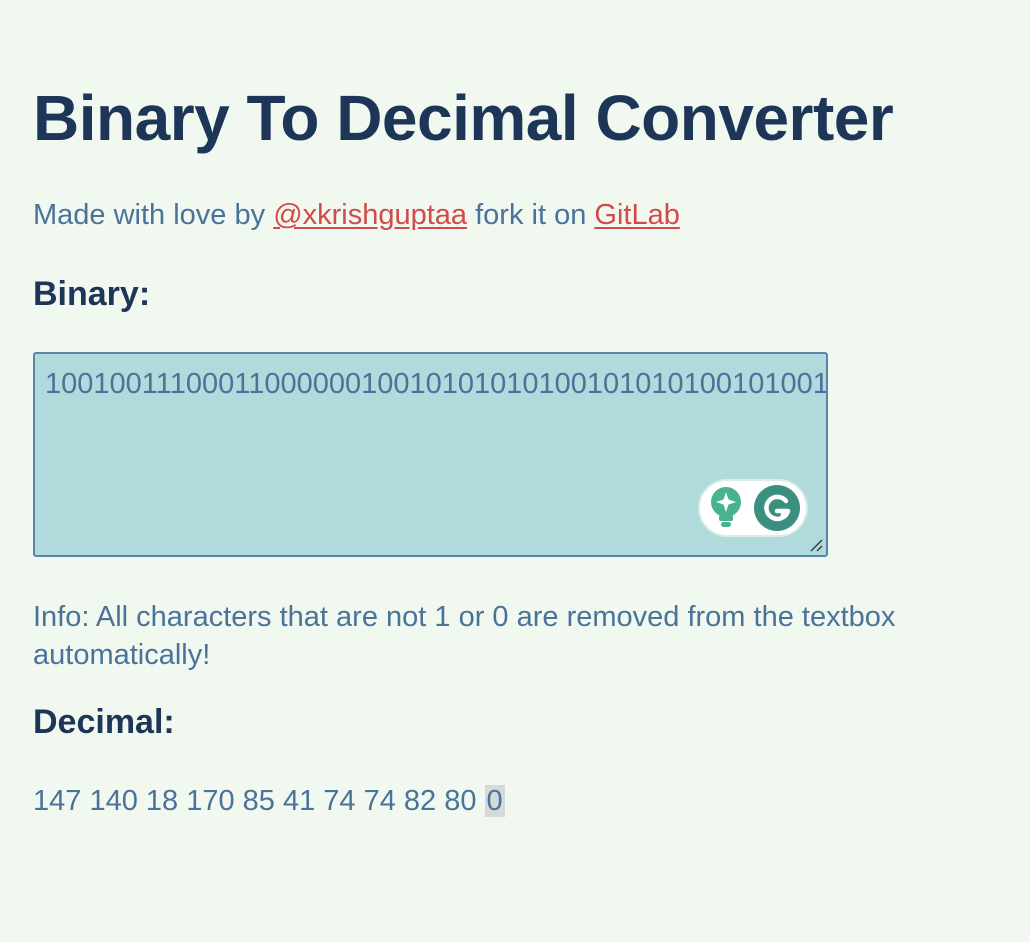 This screenshot has width=1030, height=942. What do you see at coordinates (726, 508) in the screenshot?
I see `lightbulb-sparkle-icon` at bounding box center [726, 508].